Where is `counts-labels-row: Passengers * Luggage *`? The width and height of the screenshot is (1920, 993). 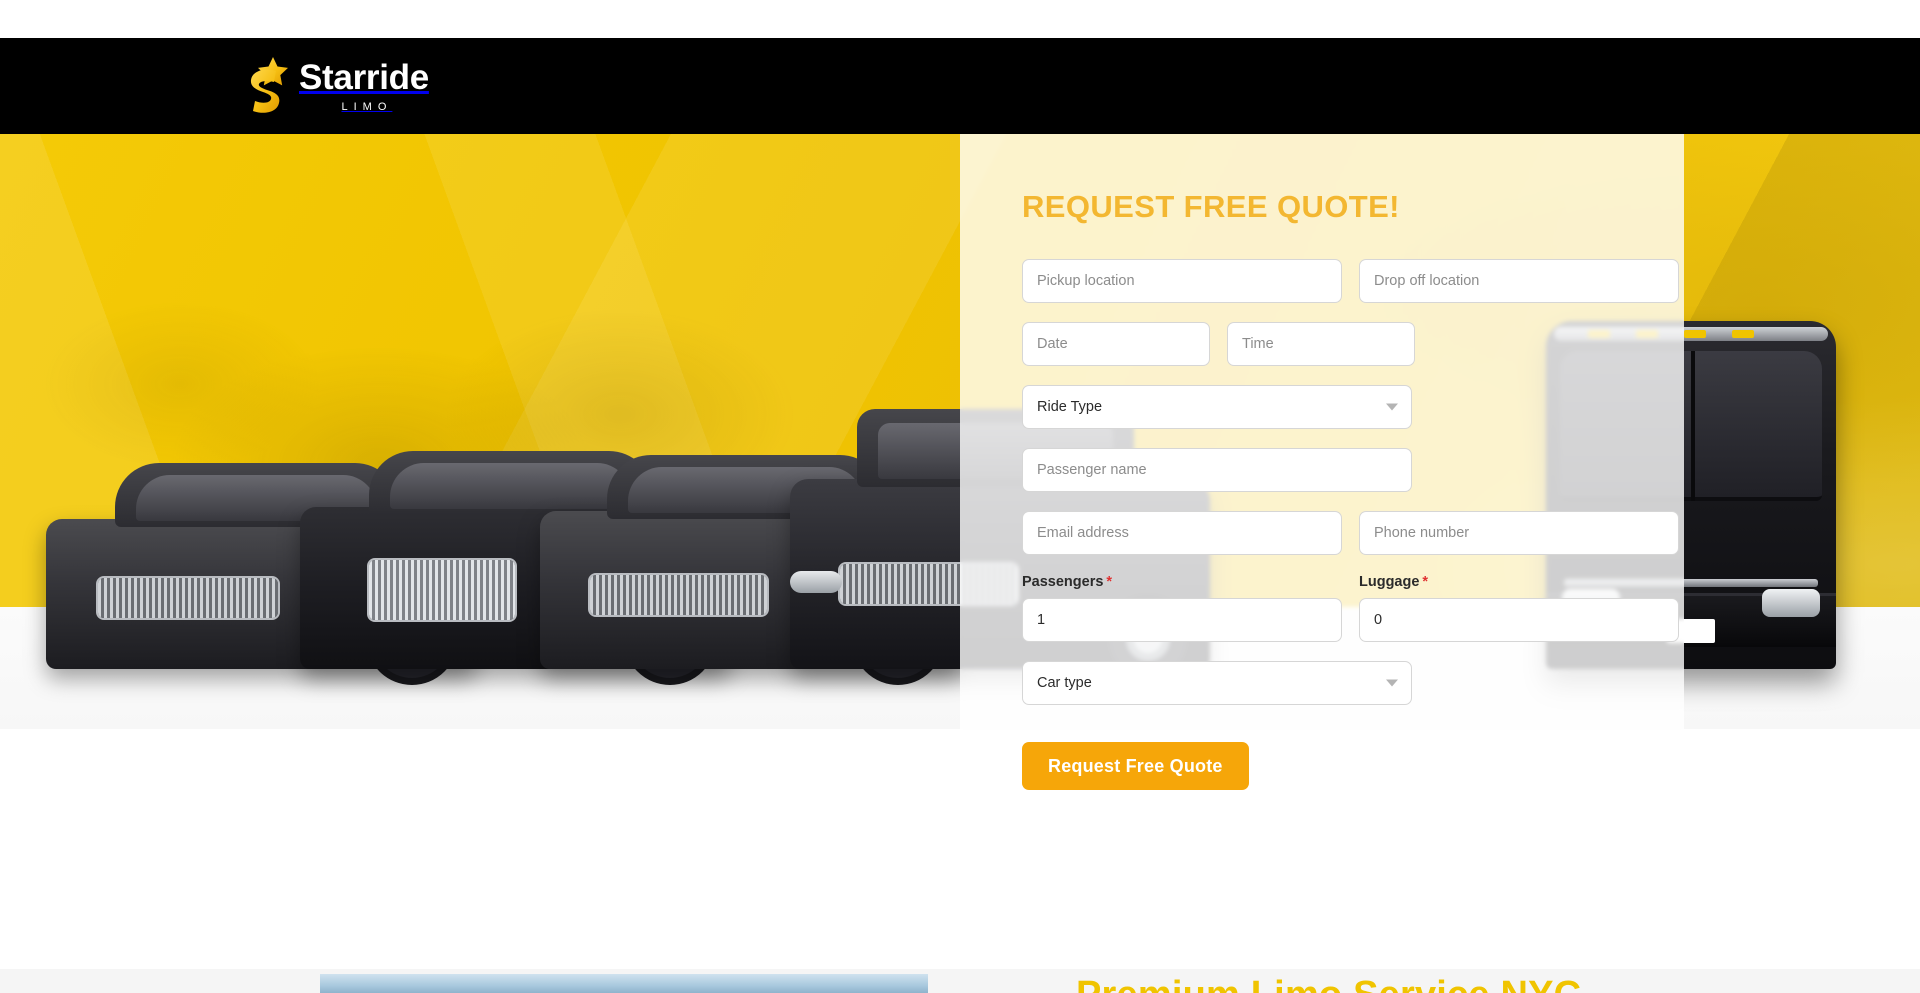
counts-labels-row: Passengers * Luggage * is located at coordinates (1322, 582).